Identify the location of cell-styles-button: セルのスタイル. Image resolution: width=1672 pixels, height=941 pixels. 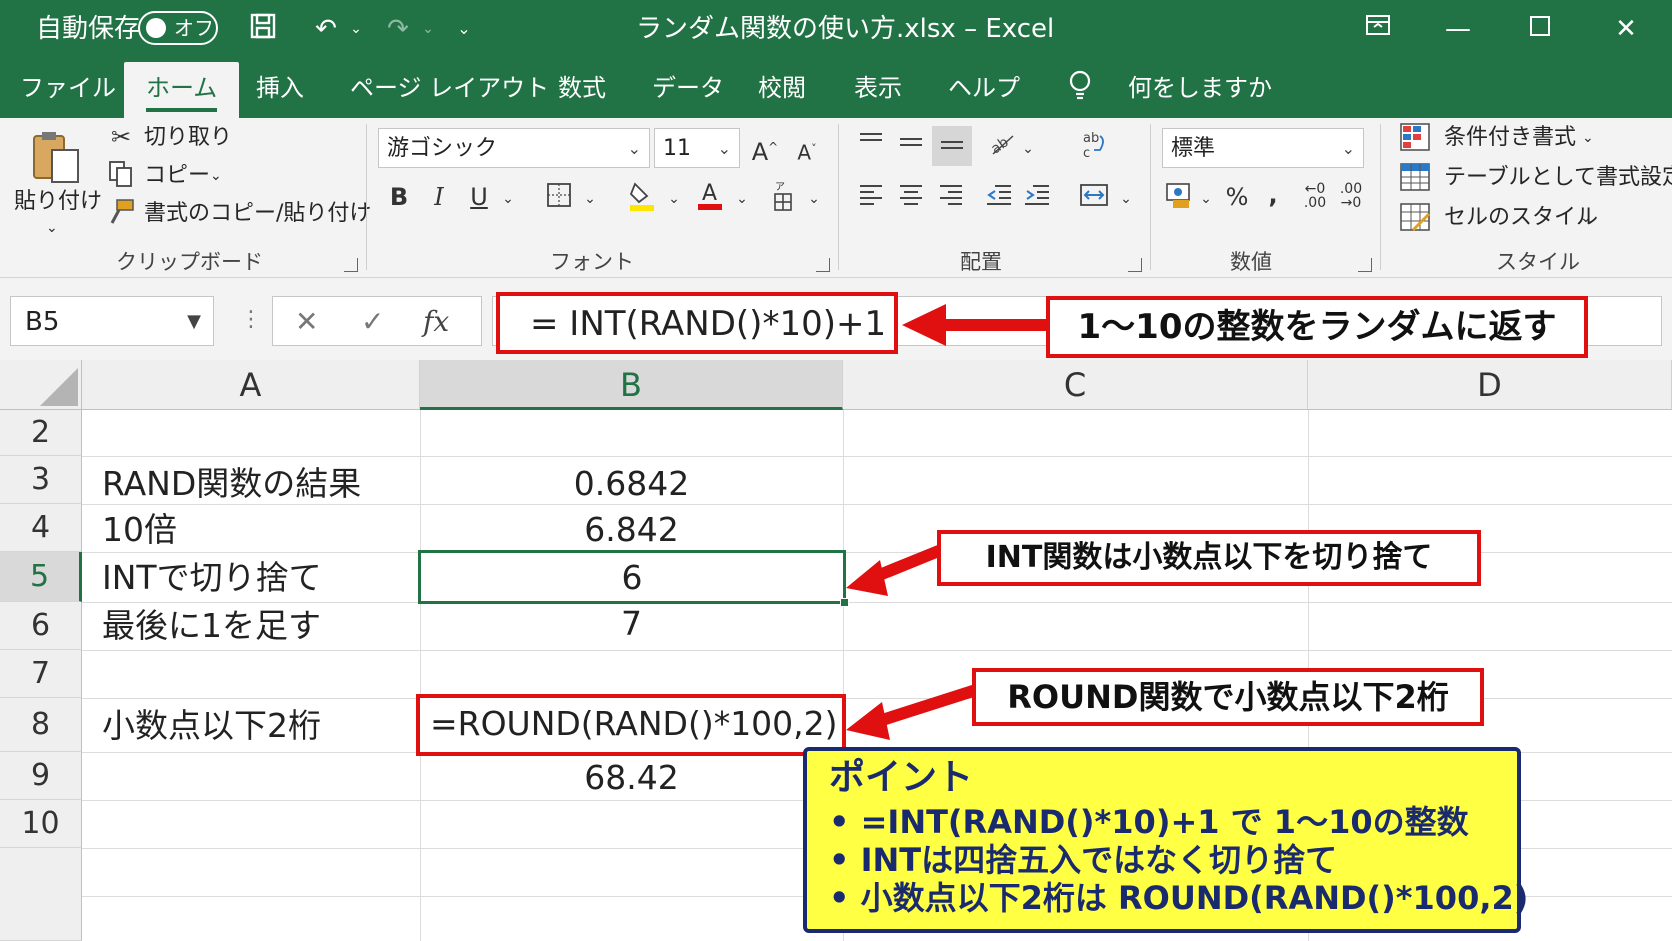
(1521, 218).